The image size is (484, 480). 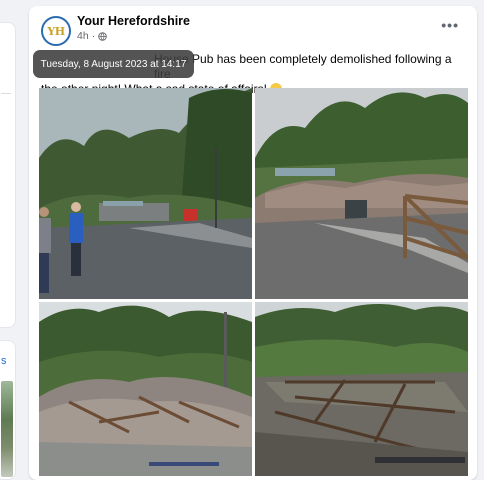 I want to click on left-panel, so click(x=8, y=175).